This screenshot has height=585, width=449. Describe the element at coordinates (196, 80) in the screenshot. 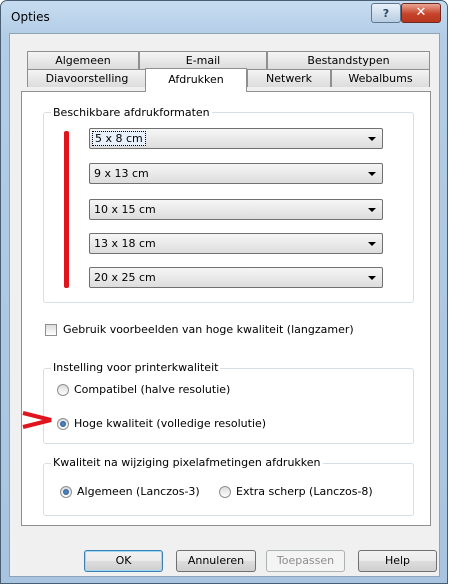

I see `tab-afdrukken: Afdrukken` at that location.